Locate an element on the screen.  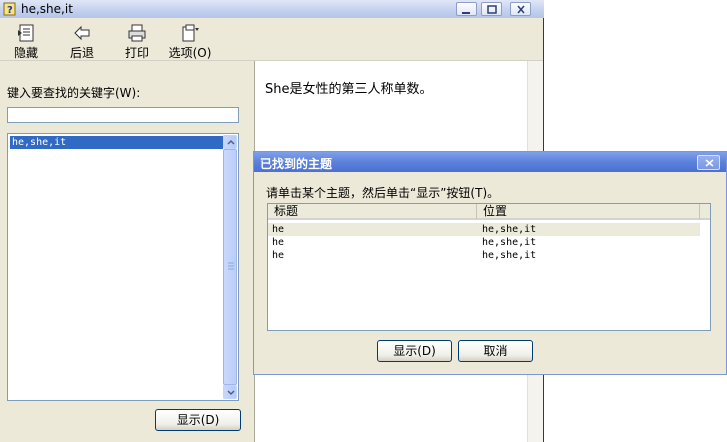
column-header-spacer is located at coordinates (705, 212).